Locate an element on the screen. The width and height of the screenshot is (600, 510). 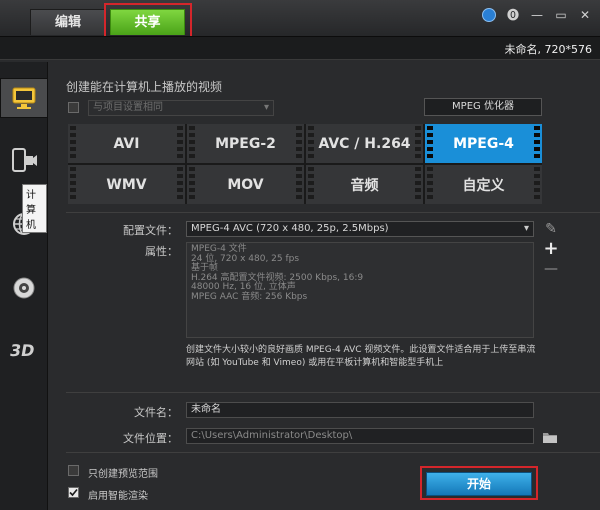
device-icon is located at coordinates (24, 160).